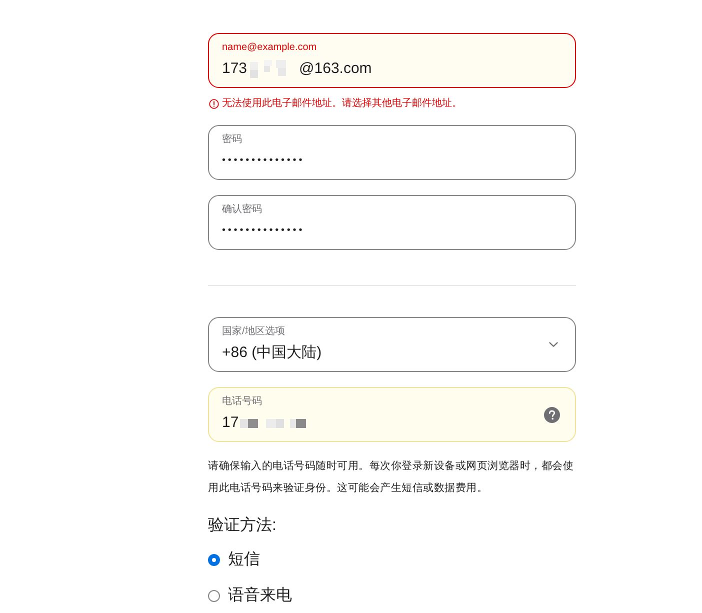 This screenshot has height=613, width=702. Describe the element at coordinates (254, 332) in the screenshot. I see `field-label: 国家/地区选项` at that location.